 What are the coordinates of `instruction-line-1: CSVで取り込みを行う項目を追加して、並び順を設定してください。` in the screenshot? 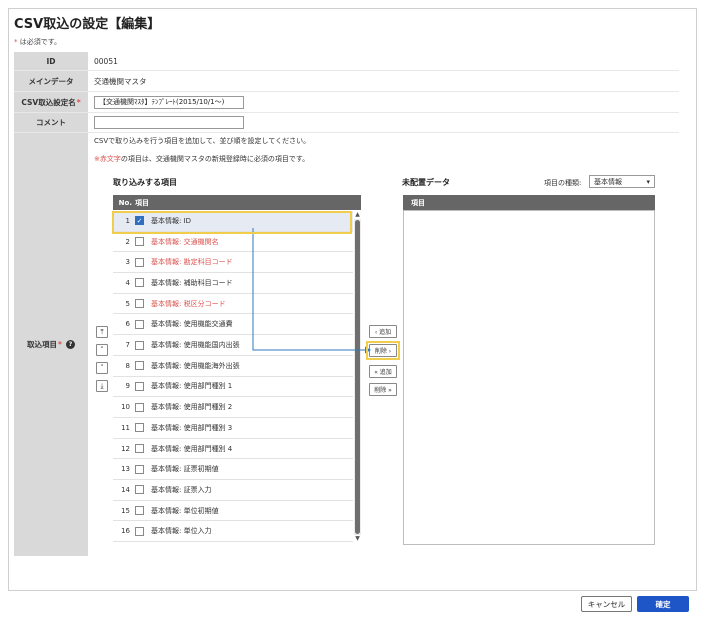 It's located at (202, 141).